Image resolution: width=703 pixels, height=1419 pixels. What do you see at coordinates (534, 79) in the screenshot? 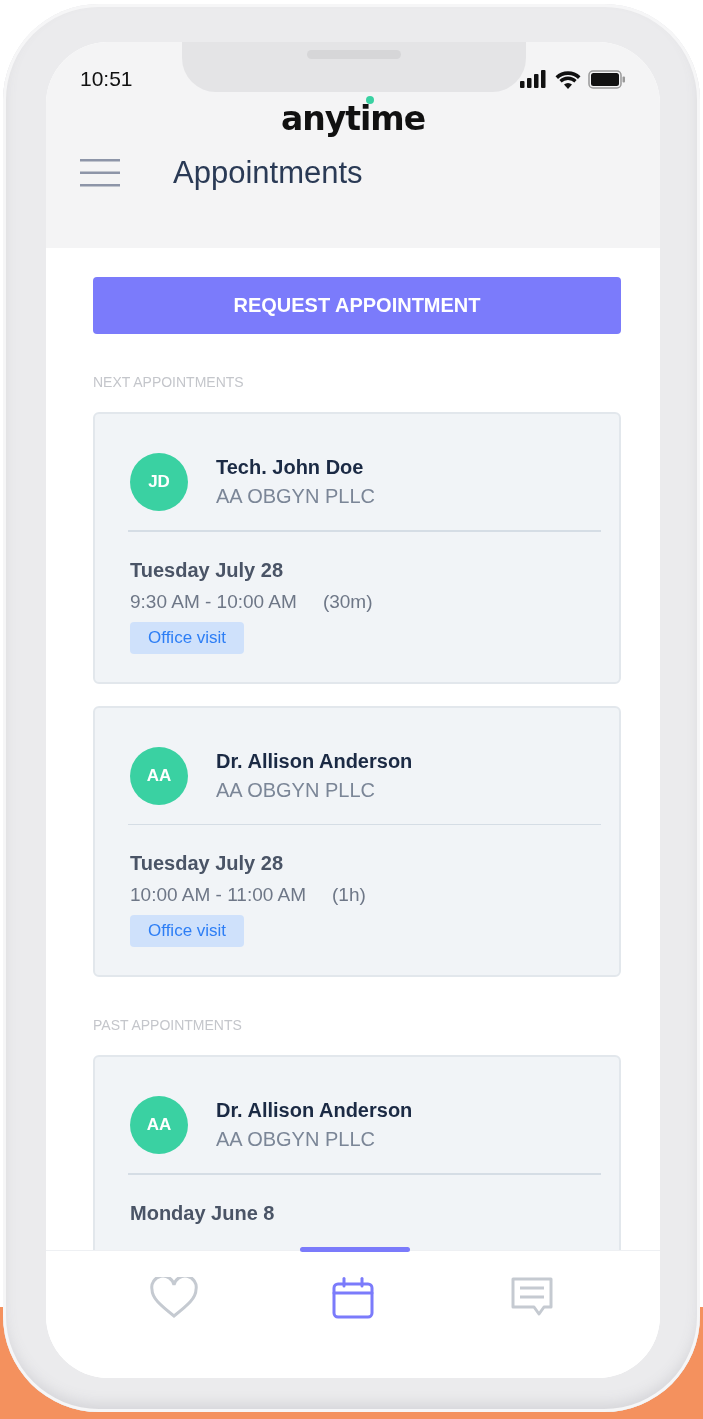
I see `signal-icon` at bounding box center [534, 79].